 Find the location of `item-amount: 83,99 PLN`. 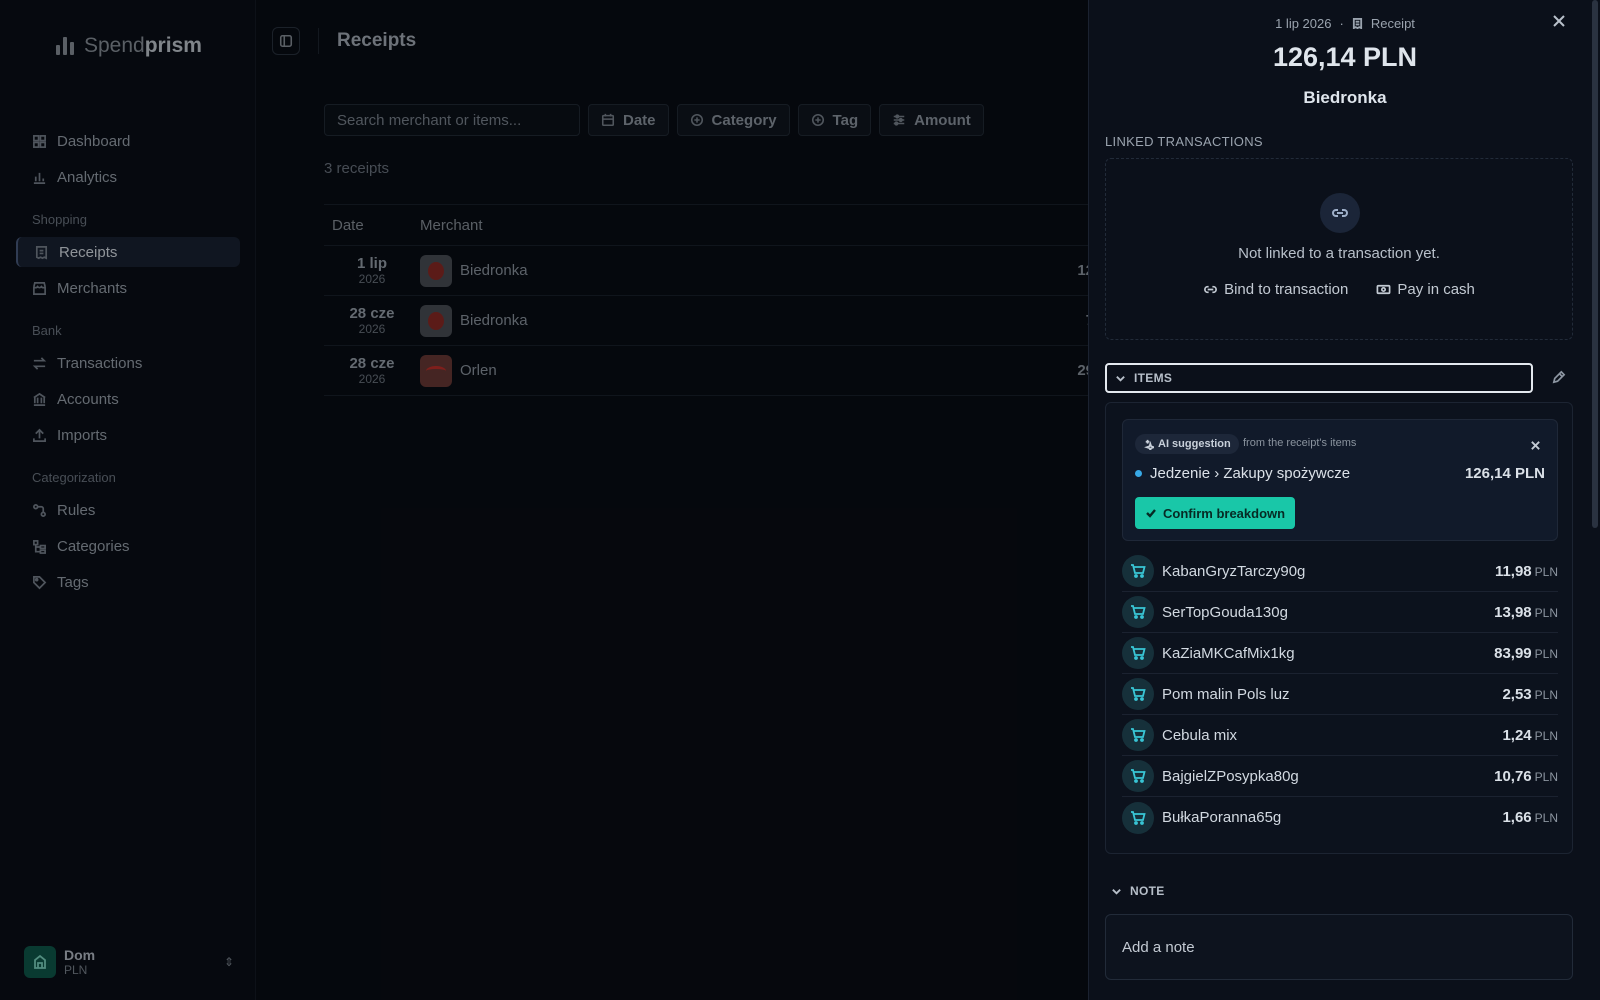

item-amount: 83,99 PLN is located at coordinates (1526, 653).